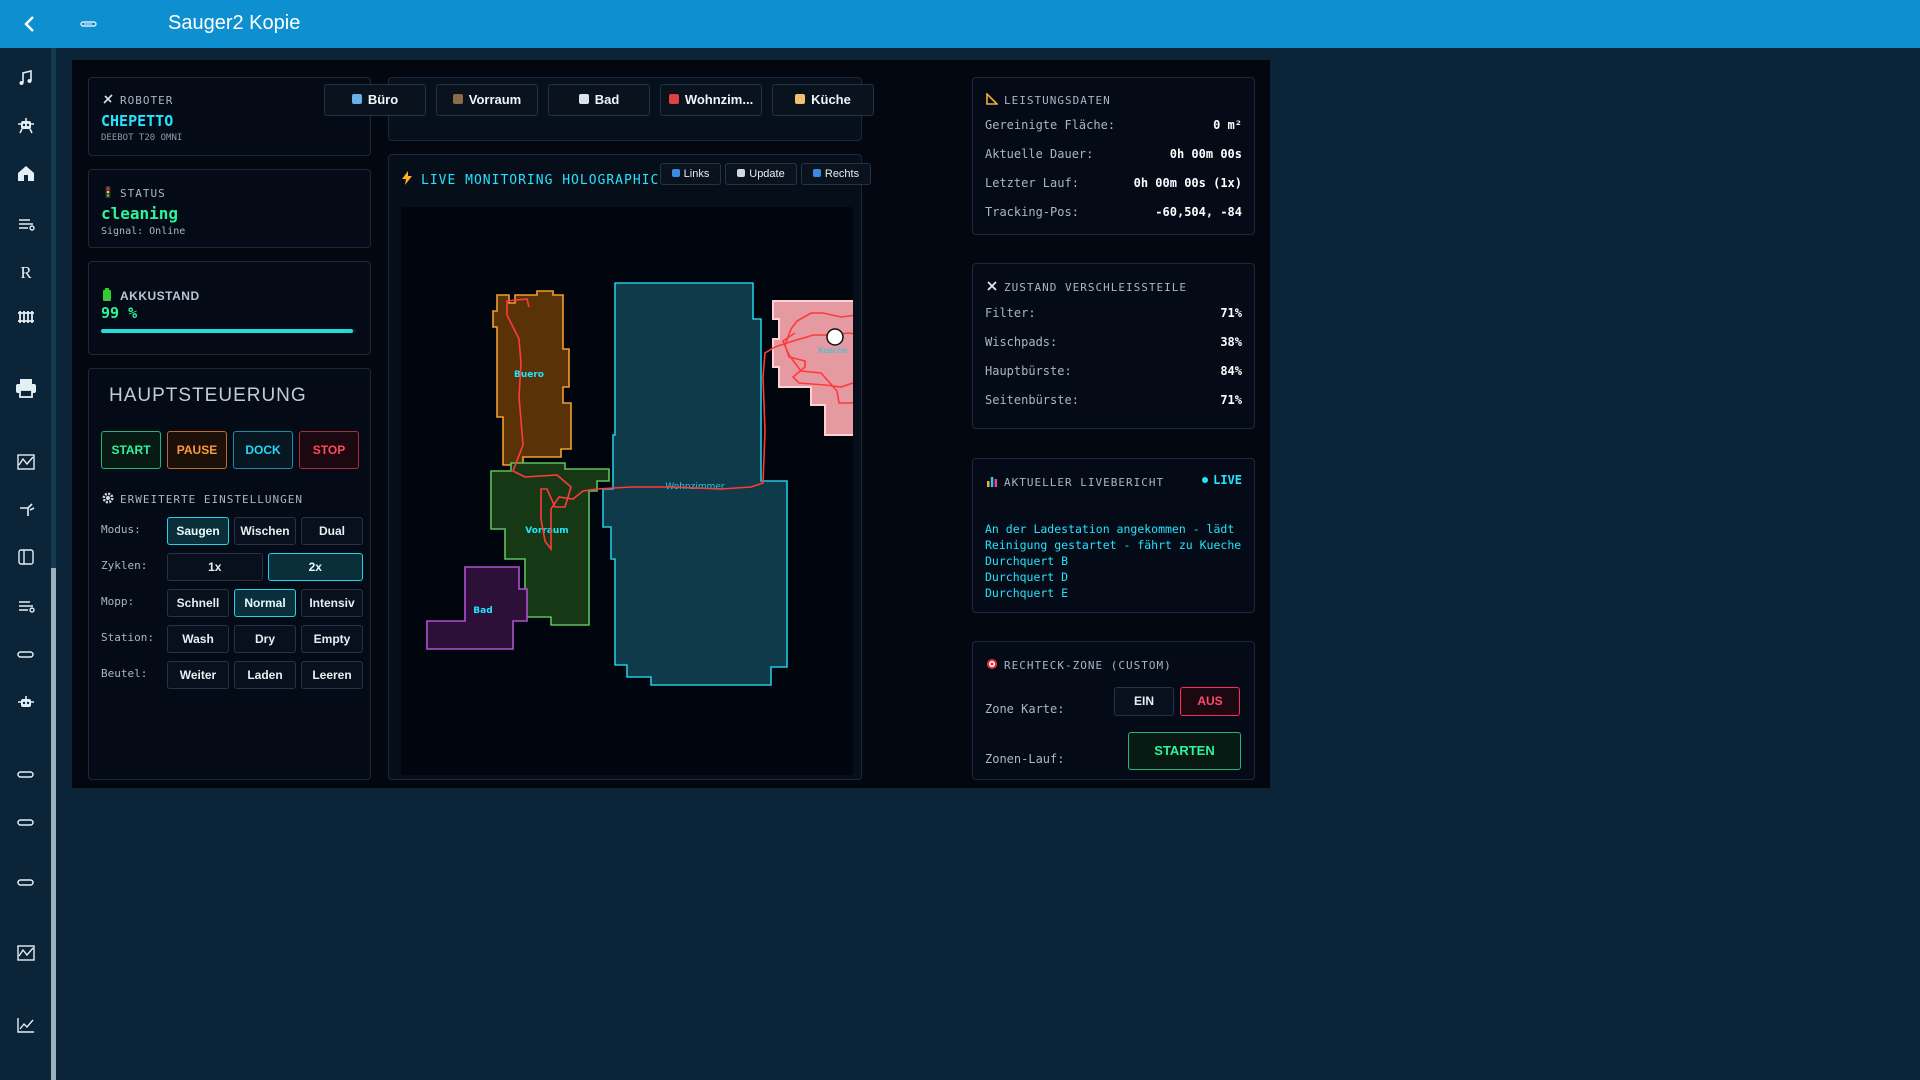 Image resolution: width=1920 pixels, height=1080 pixels. What do you see at coordinates (761, 174) in the screenshot?
I see `map-update-button: Update` at bounding box center [761, 174].